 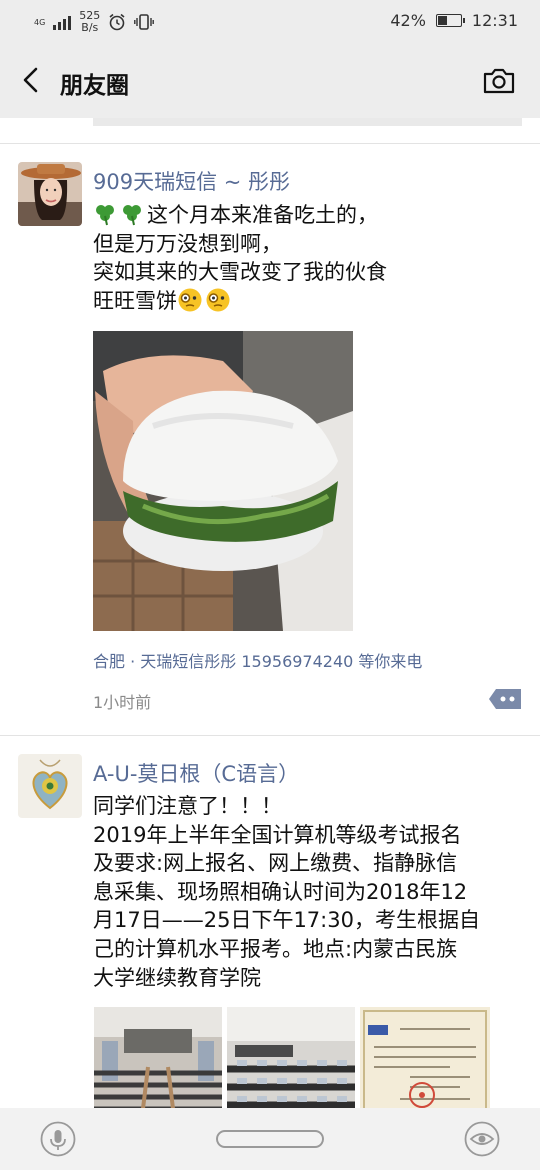 I want to click on page-title: 朋友圈, so click(x=94, y=86).